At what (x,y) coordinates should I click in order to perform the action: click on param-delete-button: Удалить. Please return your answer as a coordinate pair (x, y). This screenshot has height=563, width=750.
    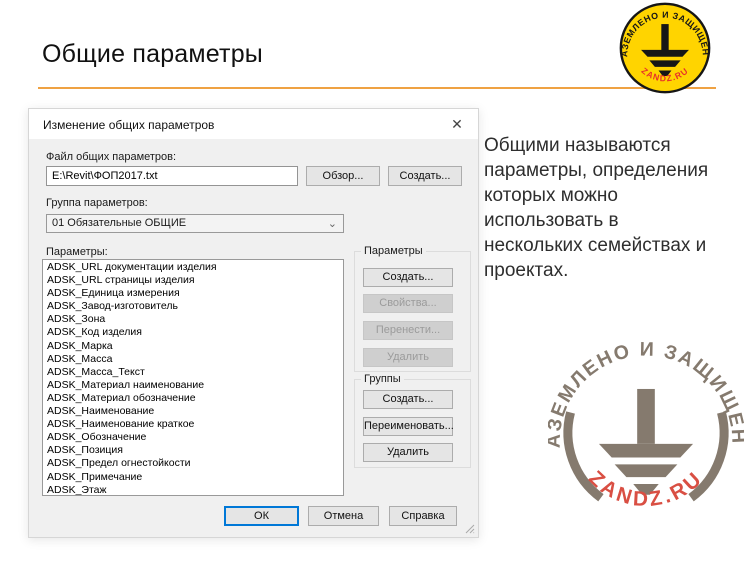
    Looking at the image, I should click on (408, 357).